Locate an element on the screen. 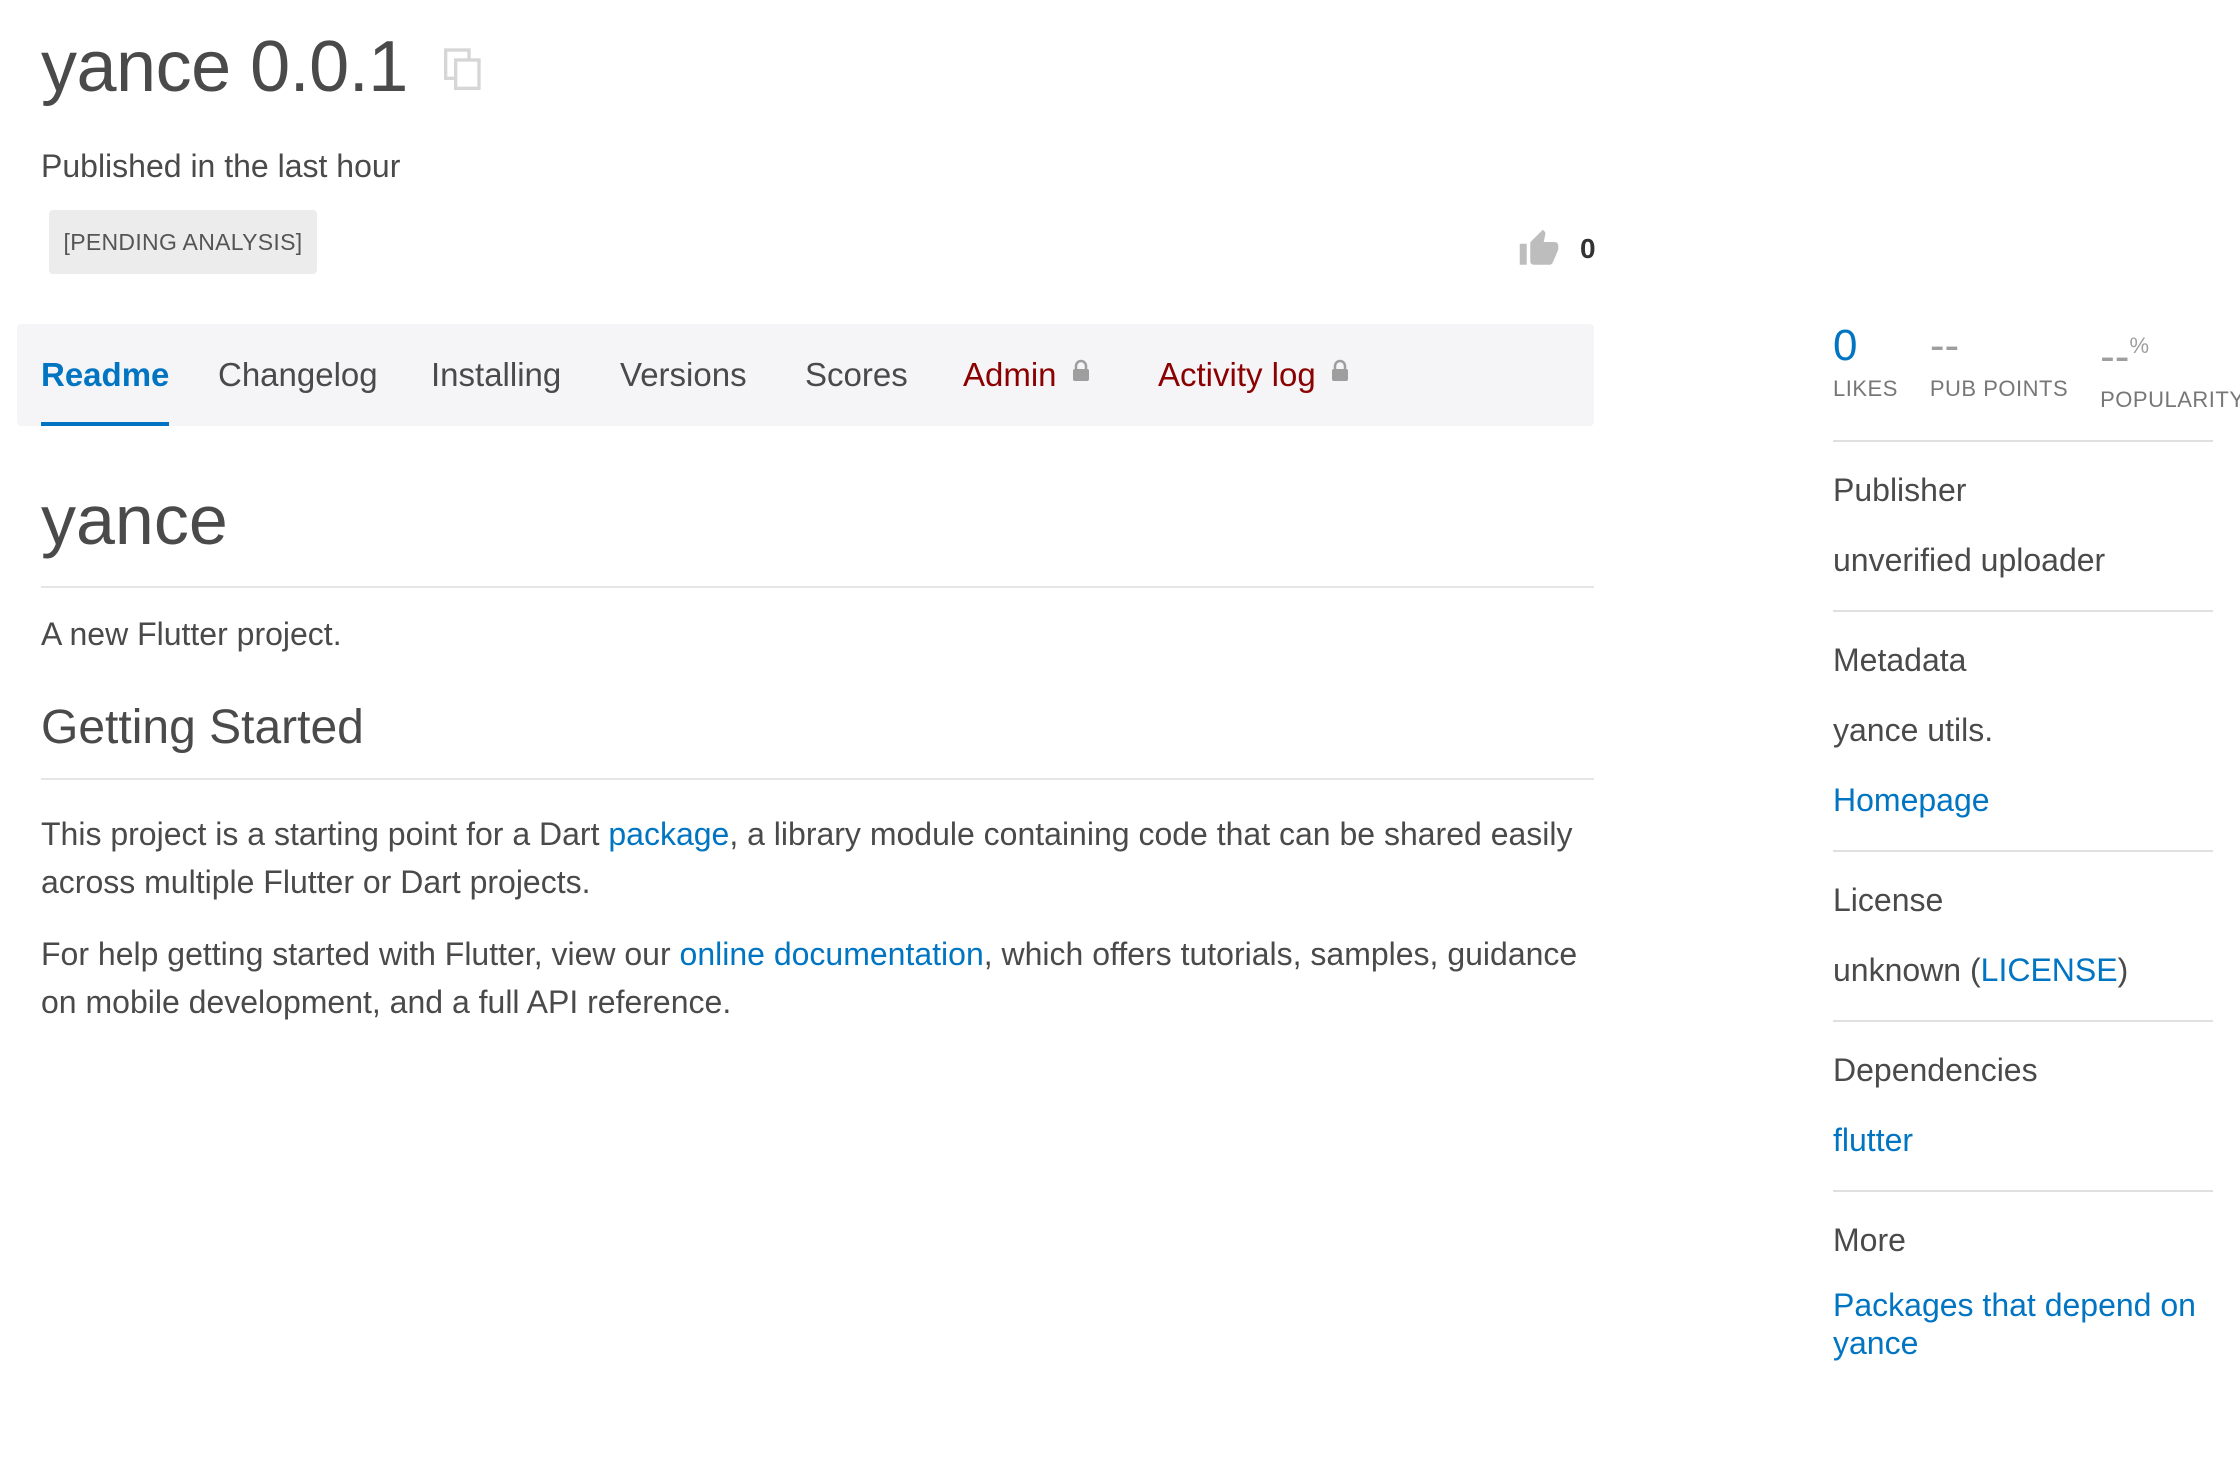  license-title: License is located at coordinates (1888, 900).